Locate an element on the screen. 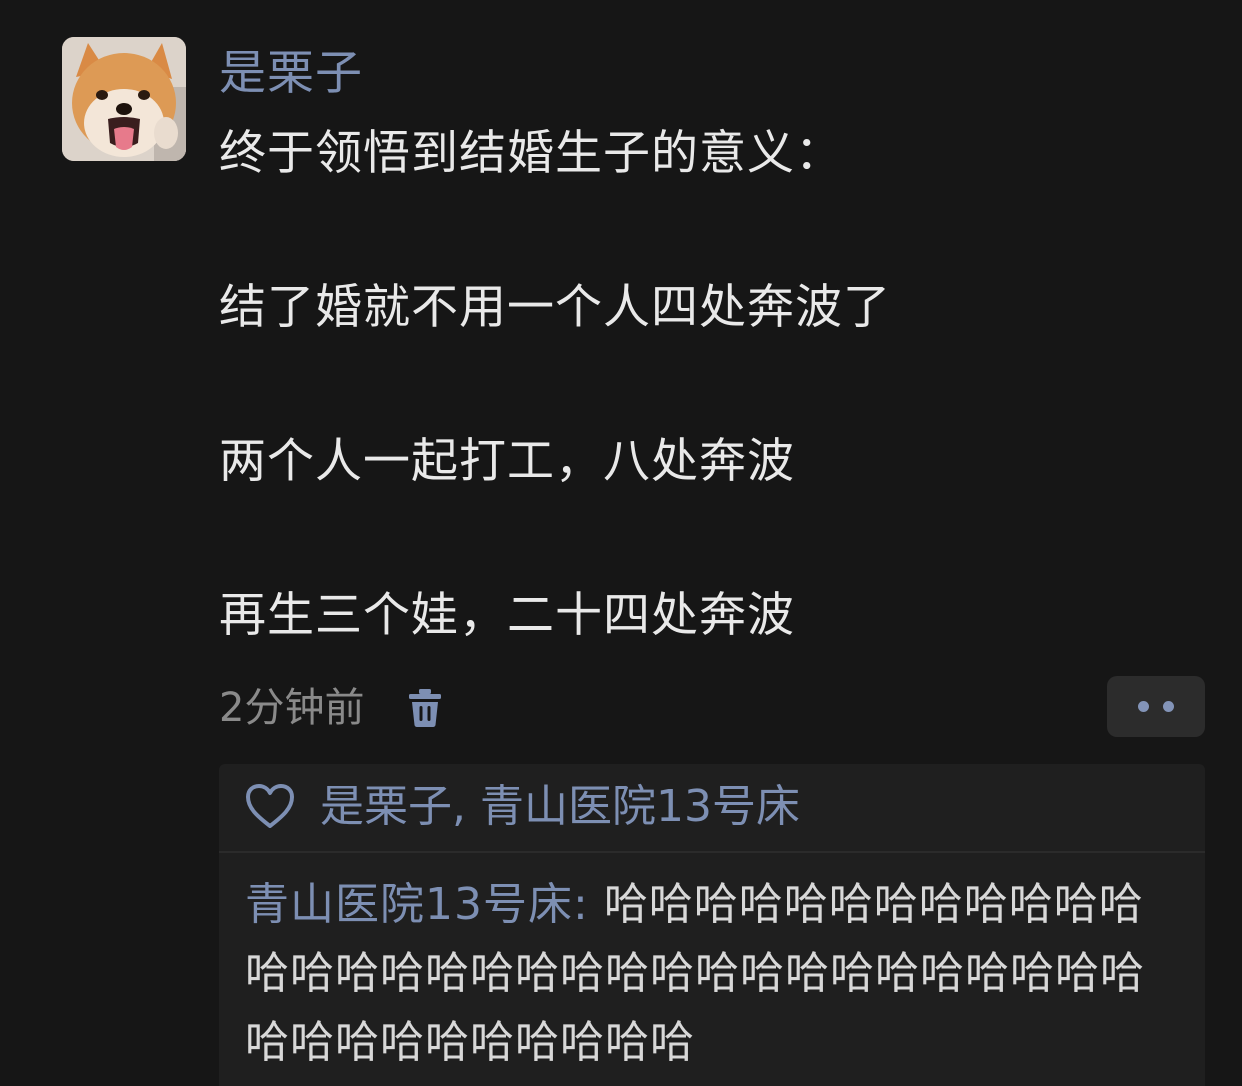  delete-button is located at coordinates (425, 708).